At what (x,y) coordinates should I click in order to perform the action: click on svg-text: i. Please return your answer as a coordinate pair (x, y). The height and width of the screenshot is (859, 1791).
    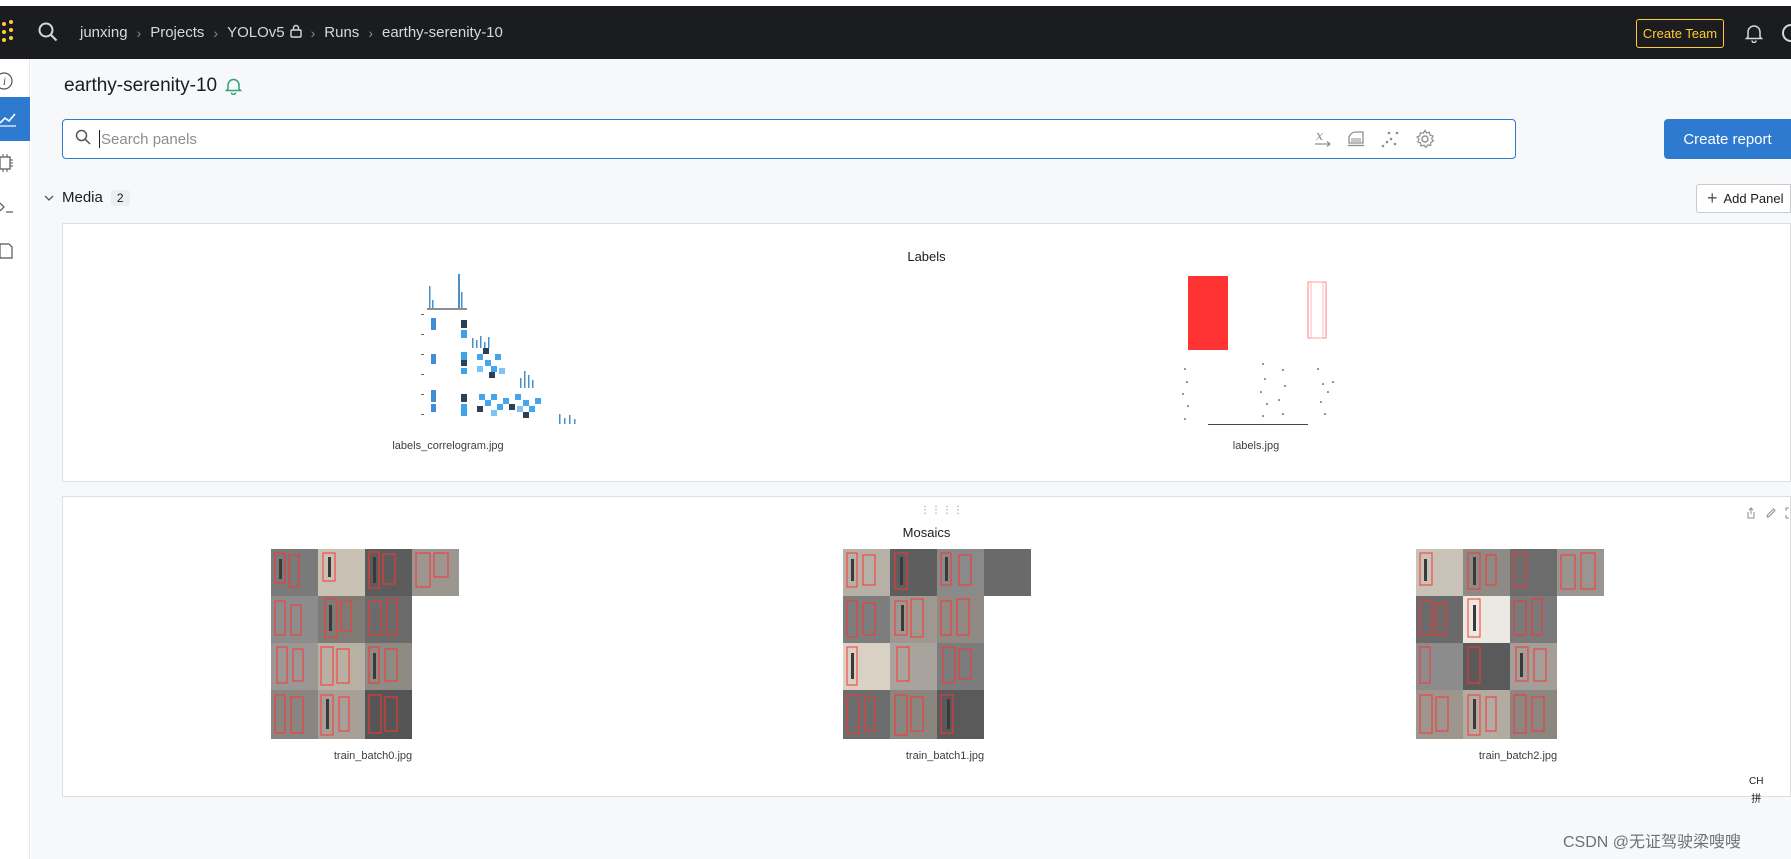
    Looking at the image, I should click on (4, 82).